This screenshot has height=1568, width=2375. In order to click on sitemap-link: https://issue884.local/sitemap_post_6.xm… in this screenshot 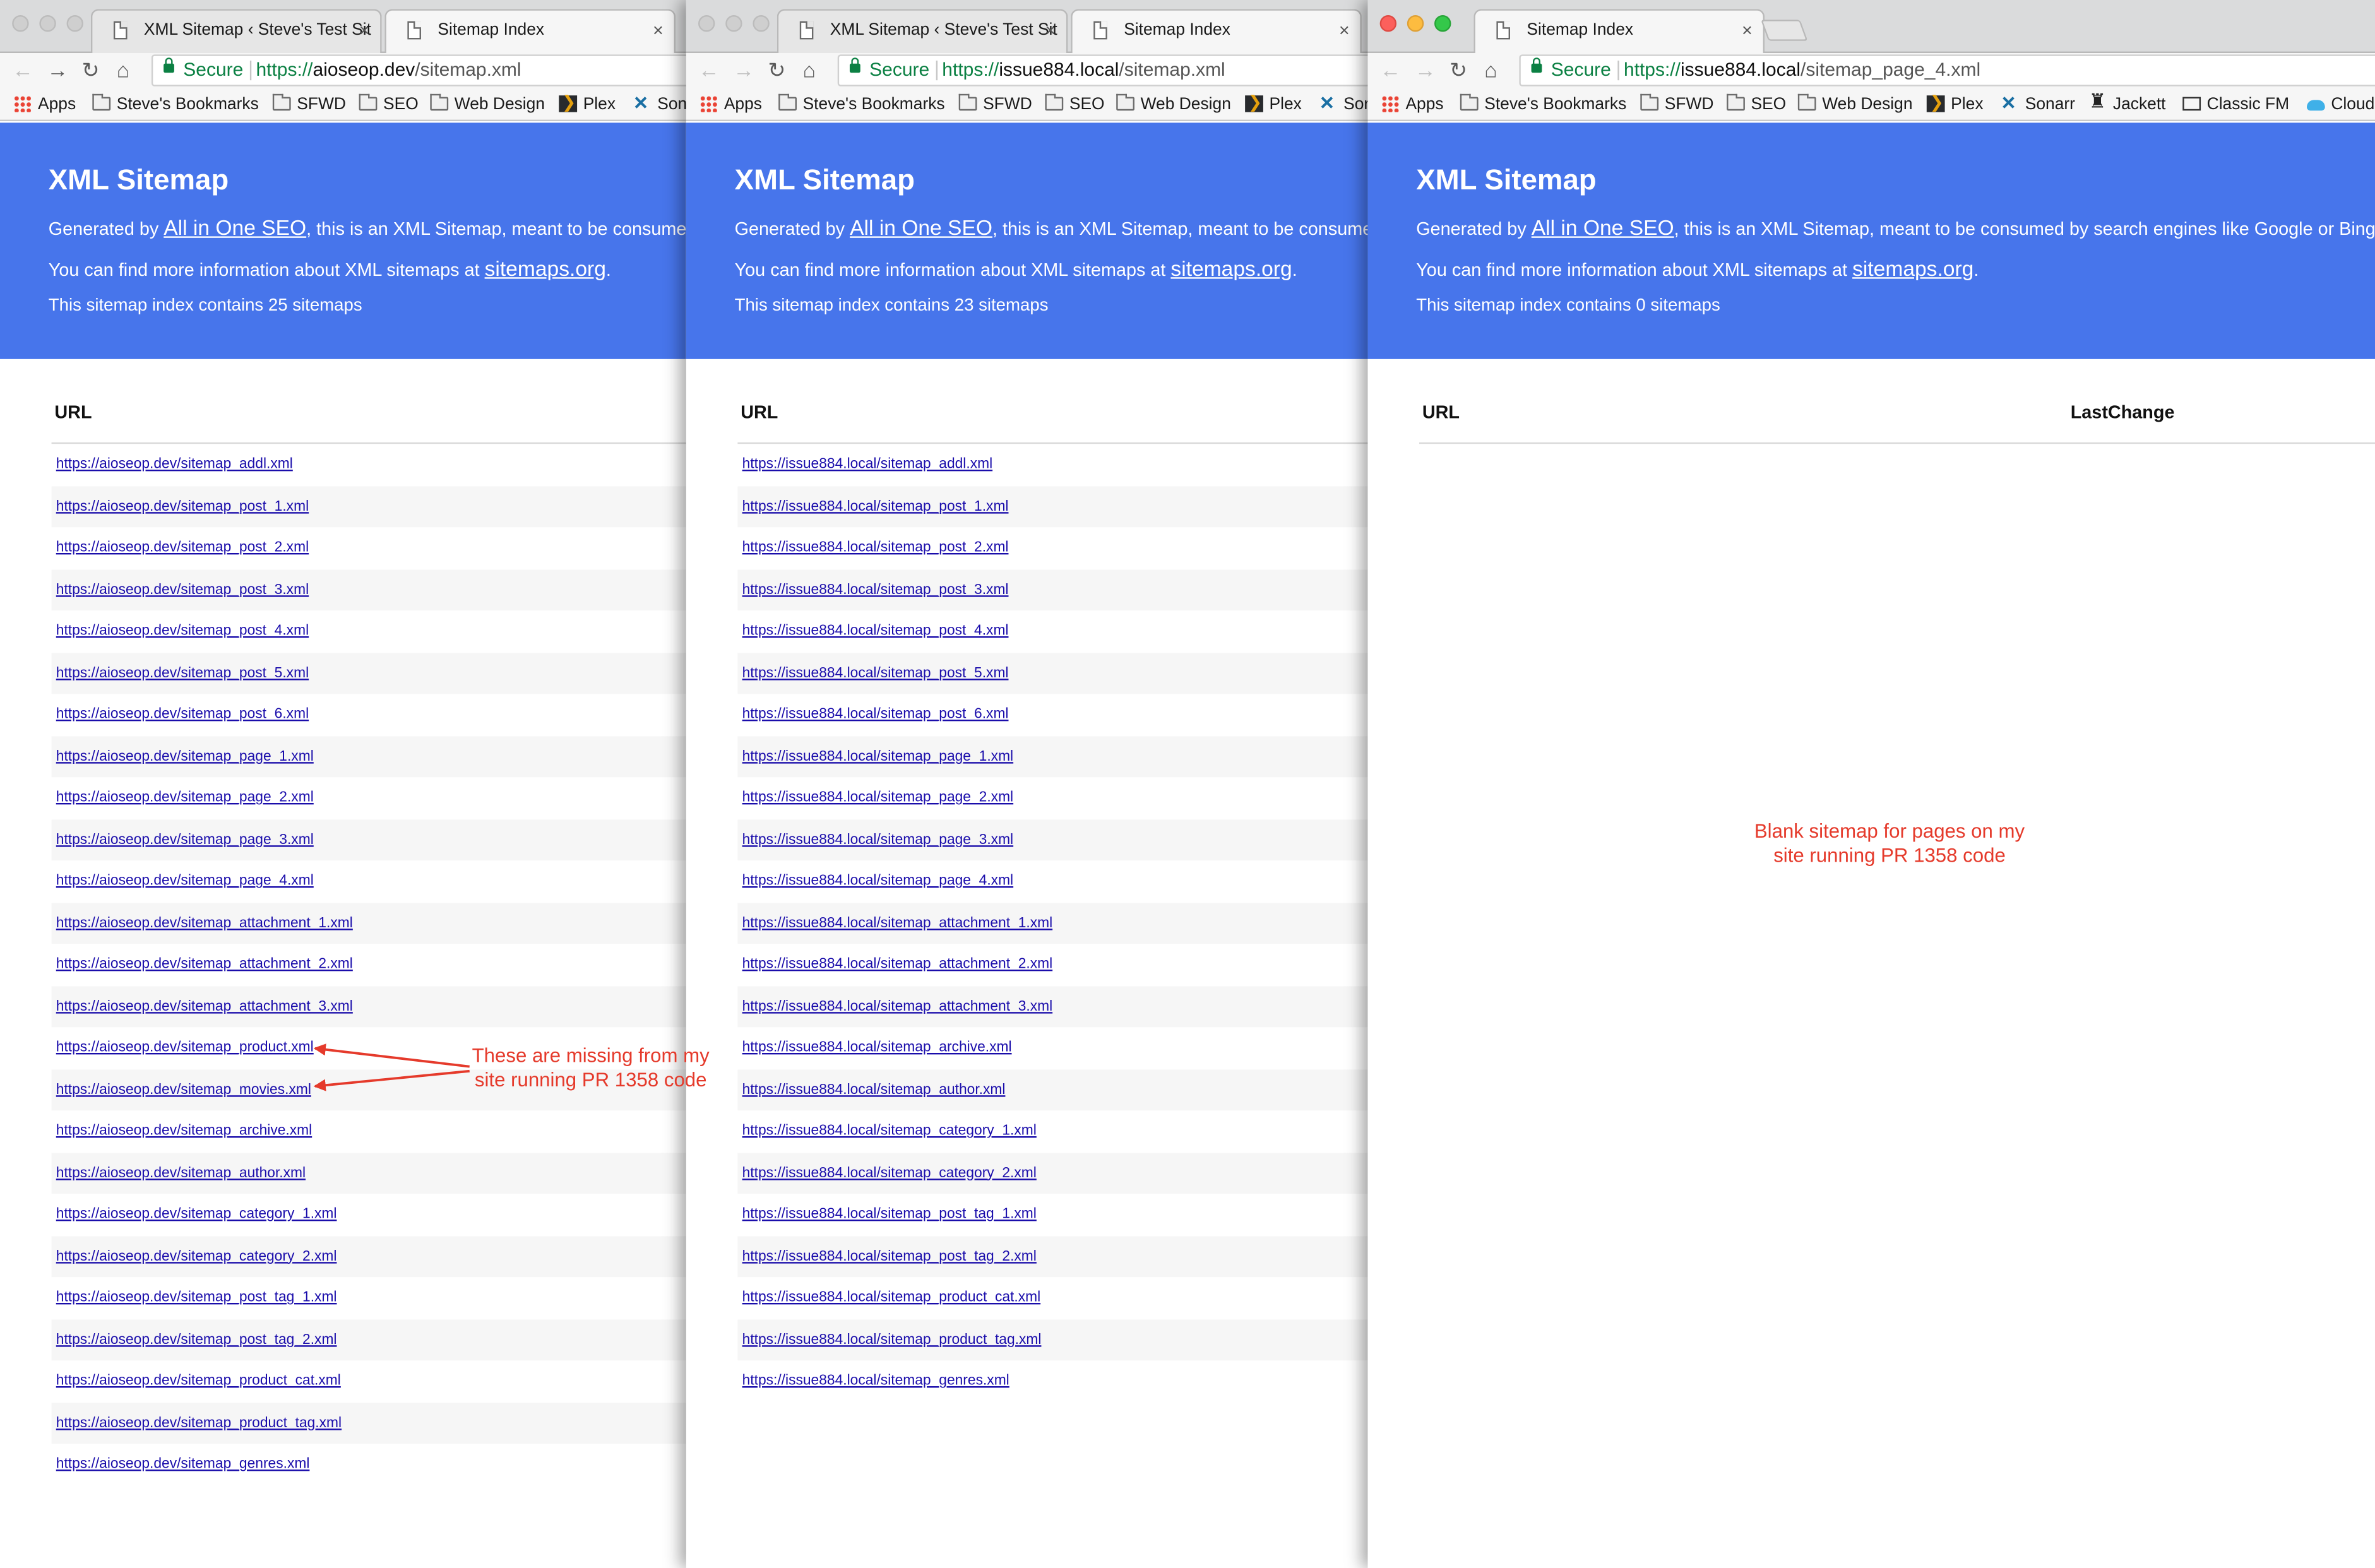, I will do `click(875, 715)`.